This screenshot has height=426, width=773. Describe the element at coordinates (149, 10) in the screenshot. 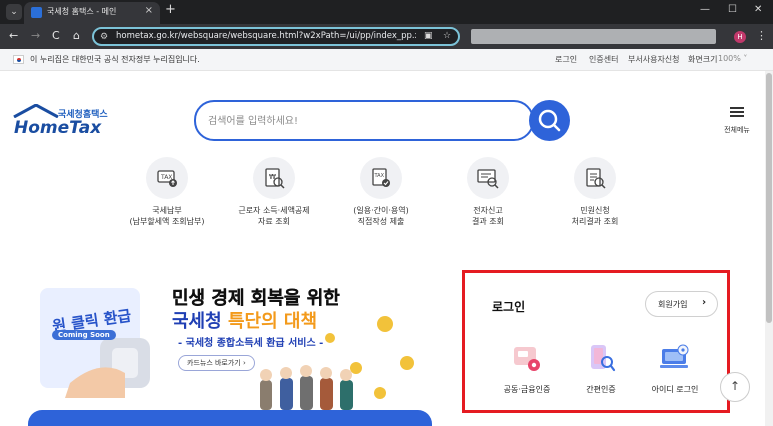

I see `tab-close-icon: ×` at that location.